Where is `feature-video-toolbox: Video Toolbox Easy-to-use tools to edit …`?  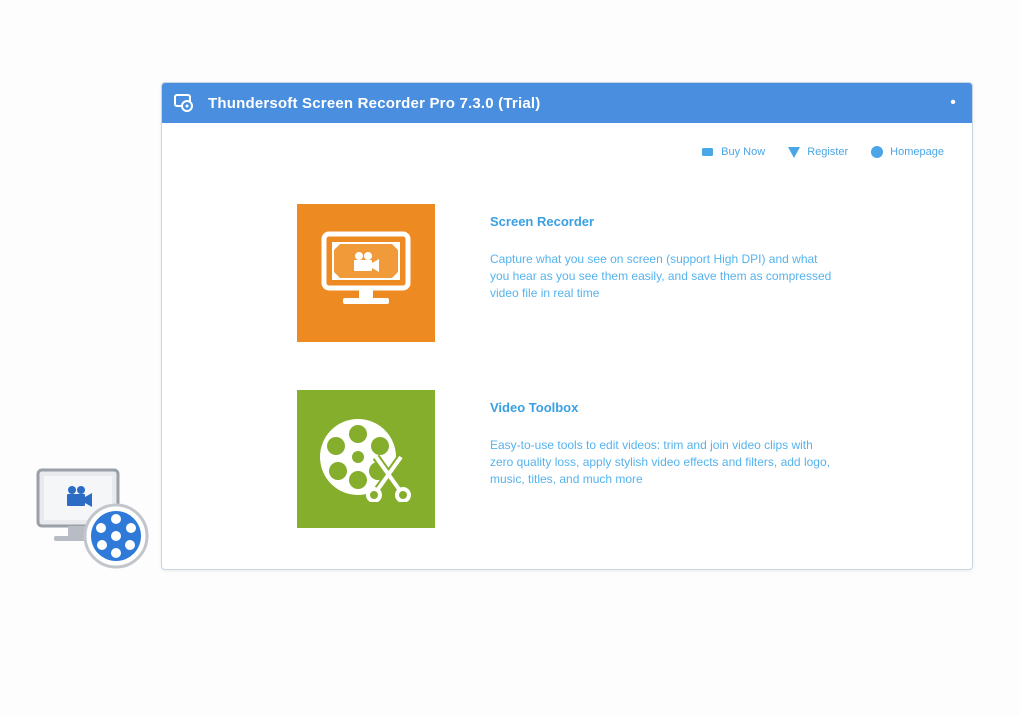
feature-video-toolbox: Video Toolbox Easy-to-use tools to edit … is located at coordinates (573, 459).